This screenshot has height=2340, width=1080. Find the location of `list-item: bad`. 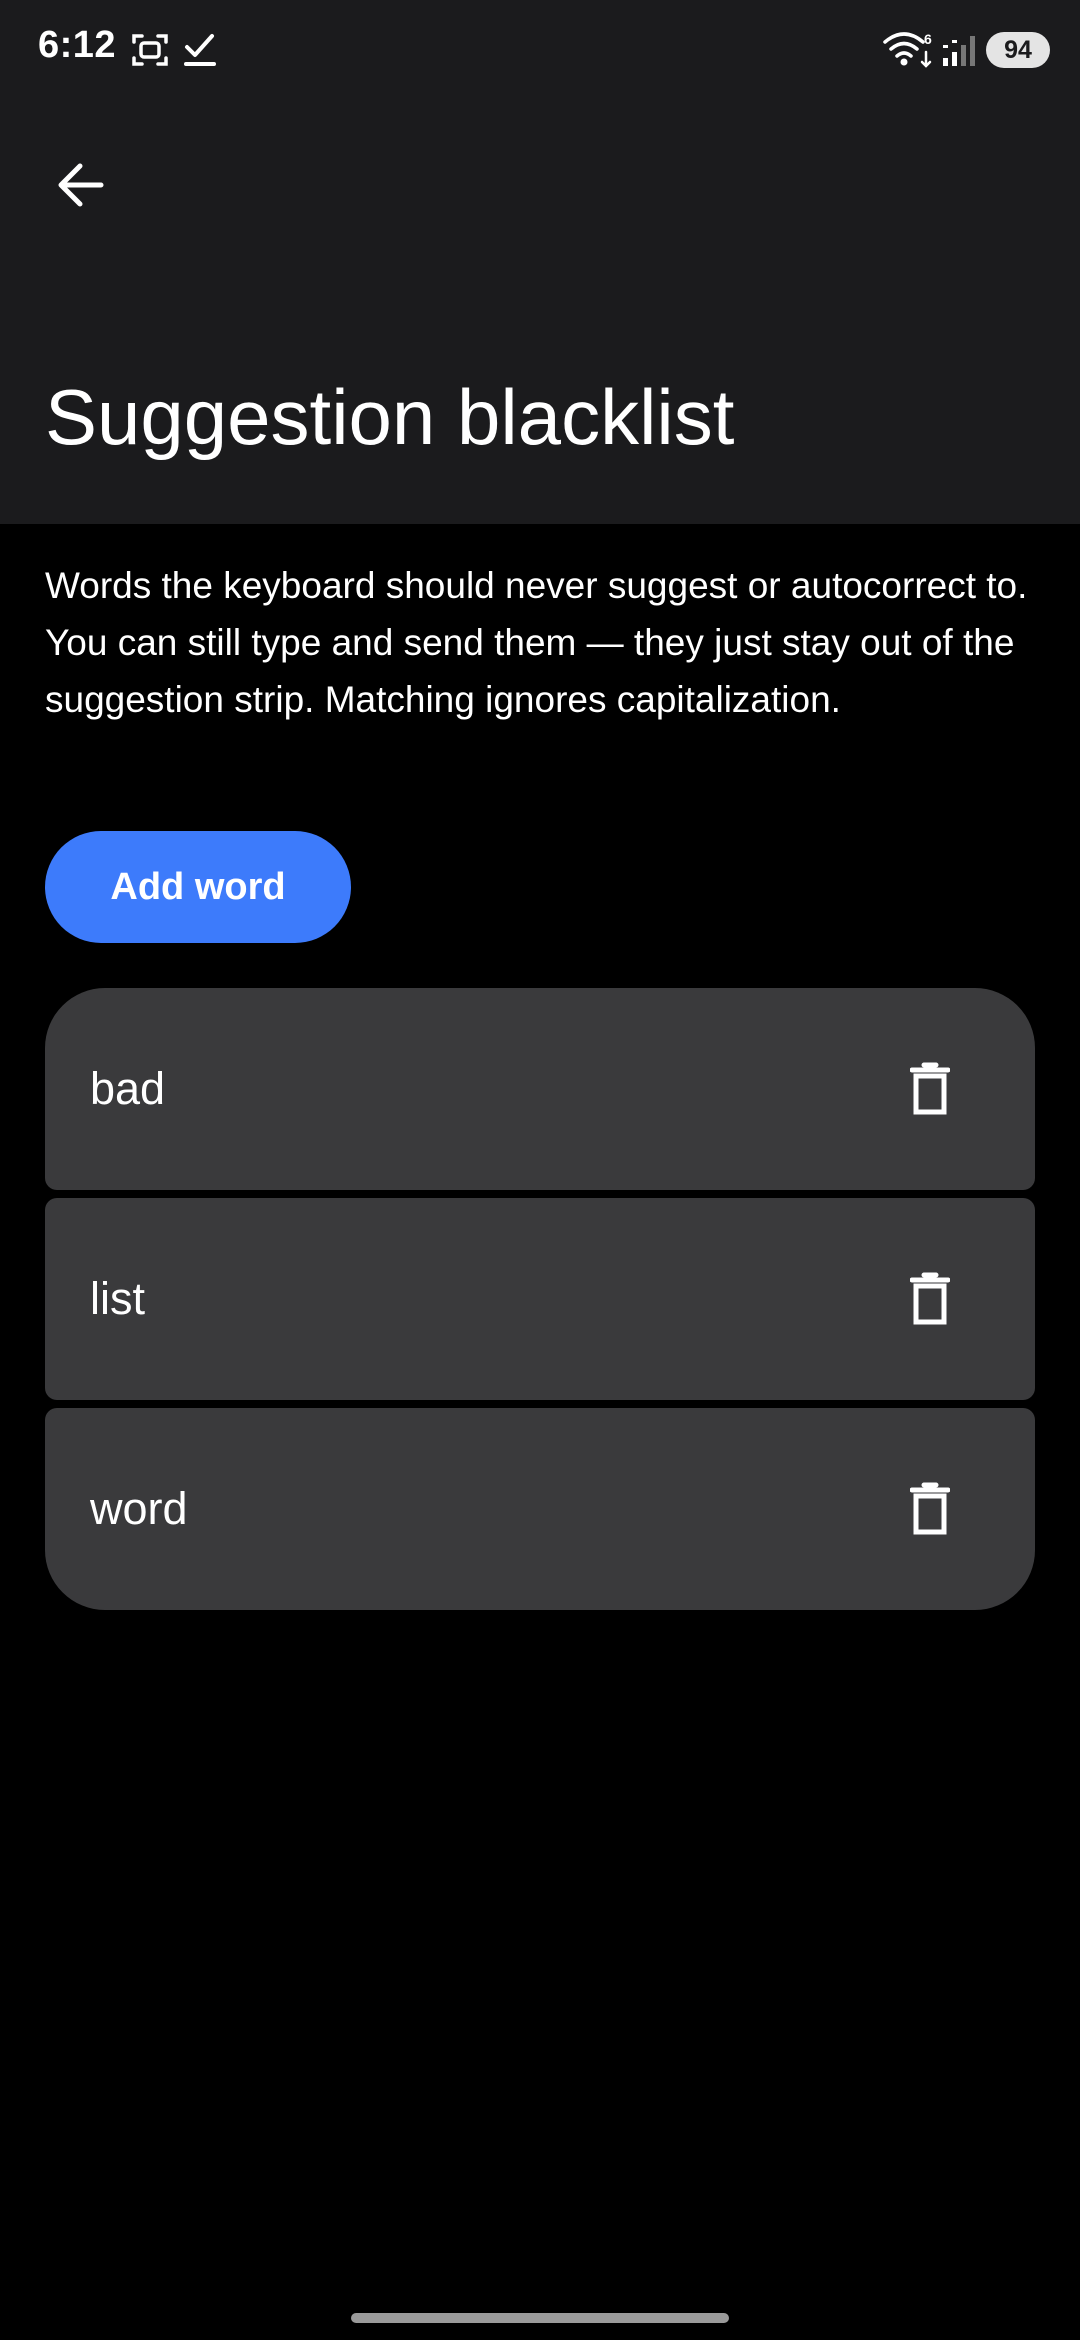

list-item: bad is located at coordinates (540, 1089).